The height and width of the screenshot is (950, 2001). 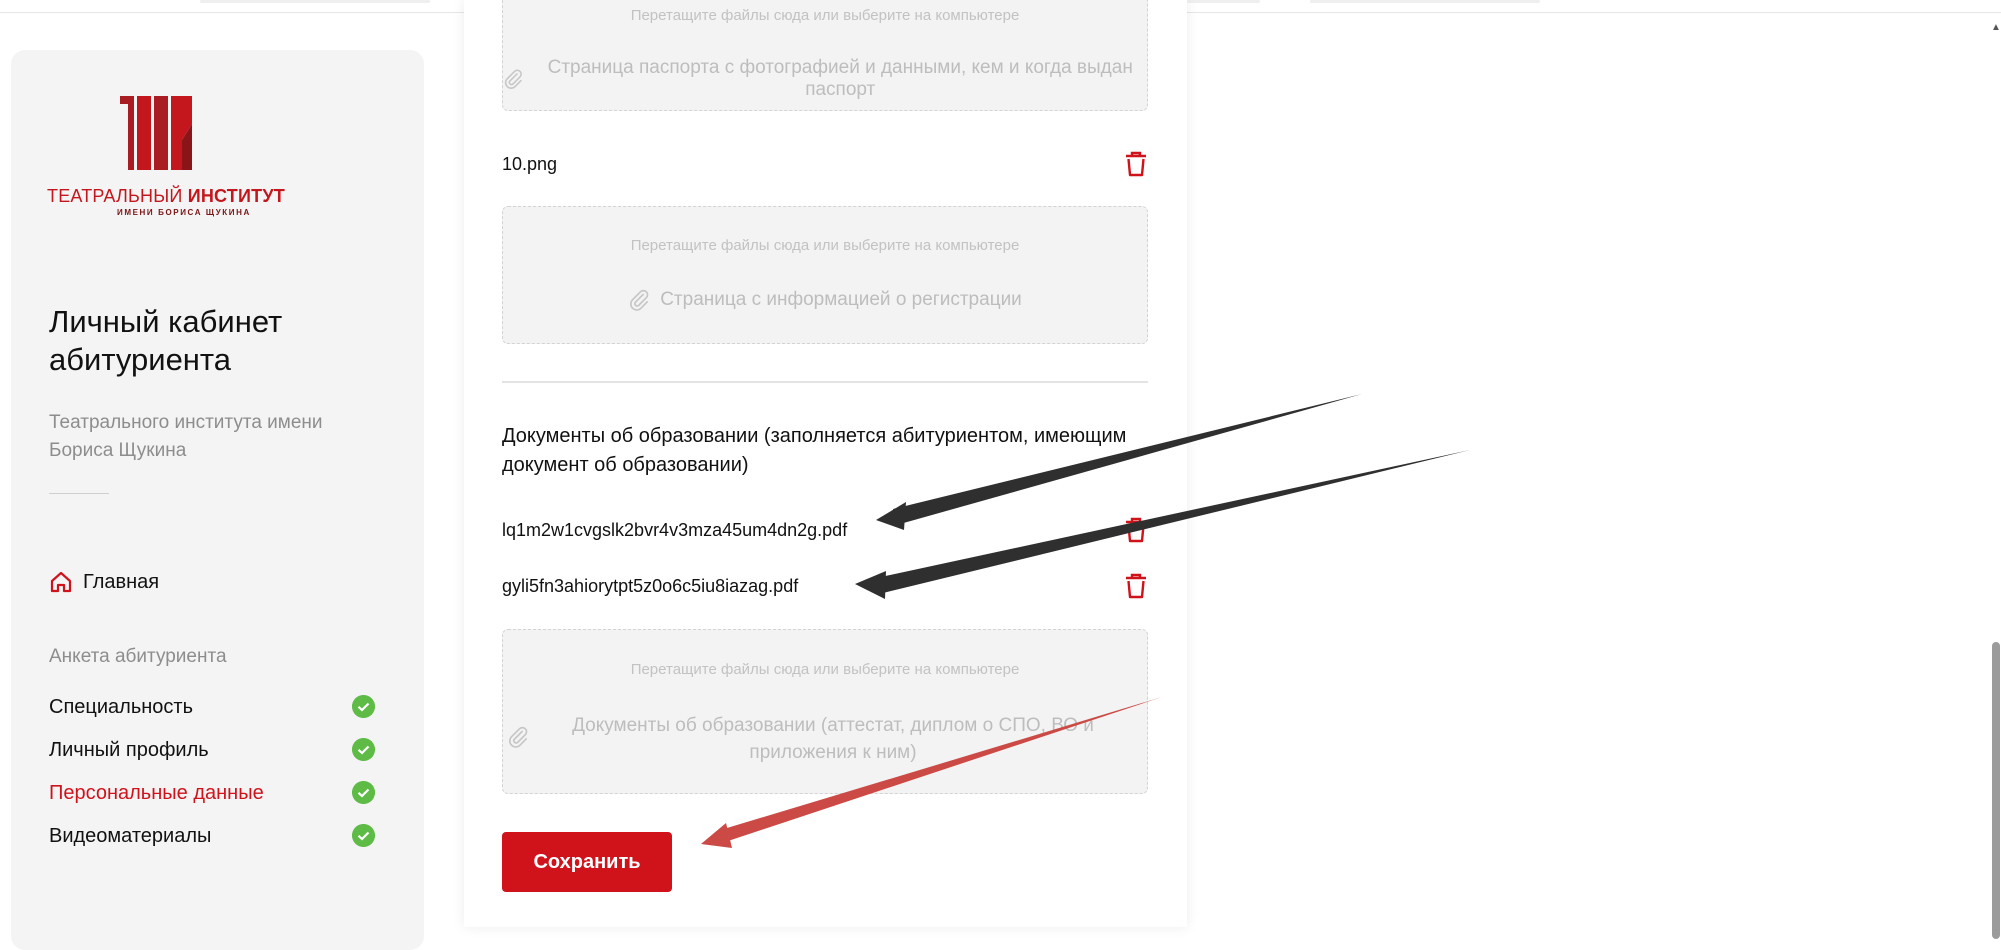 I want to click on logo-title: ТЕАТРАЛЬНЫЙ ИНСТИТУТ, so click(x=166, y=196).